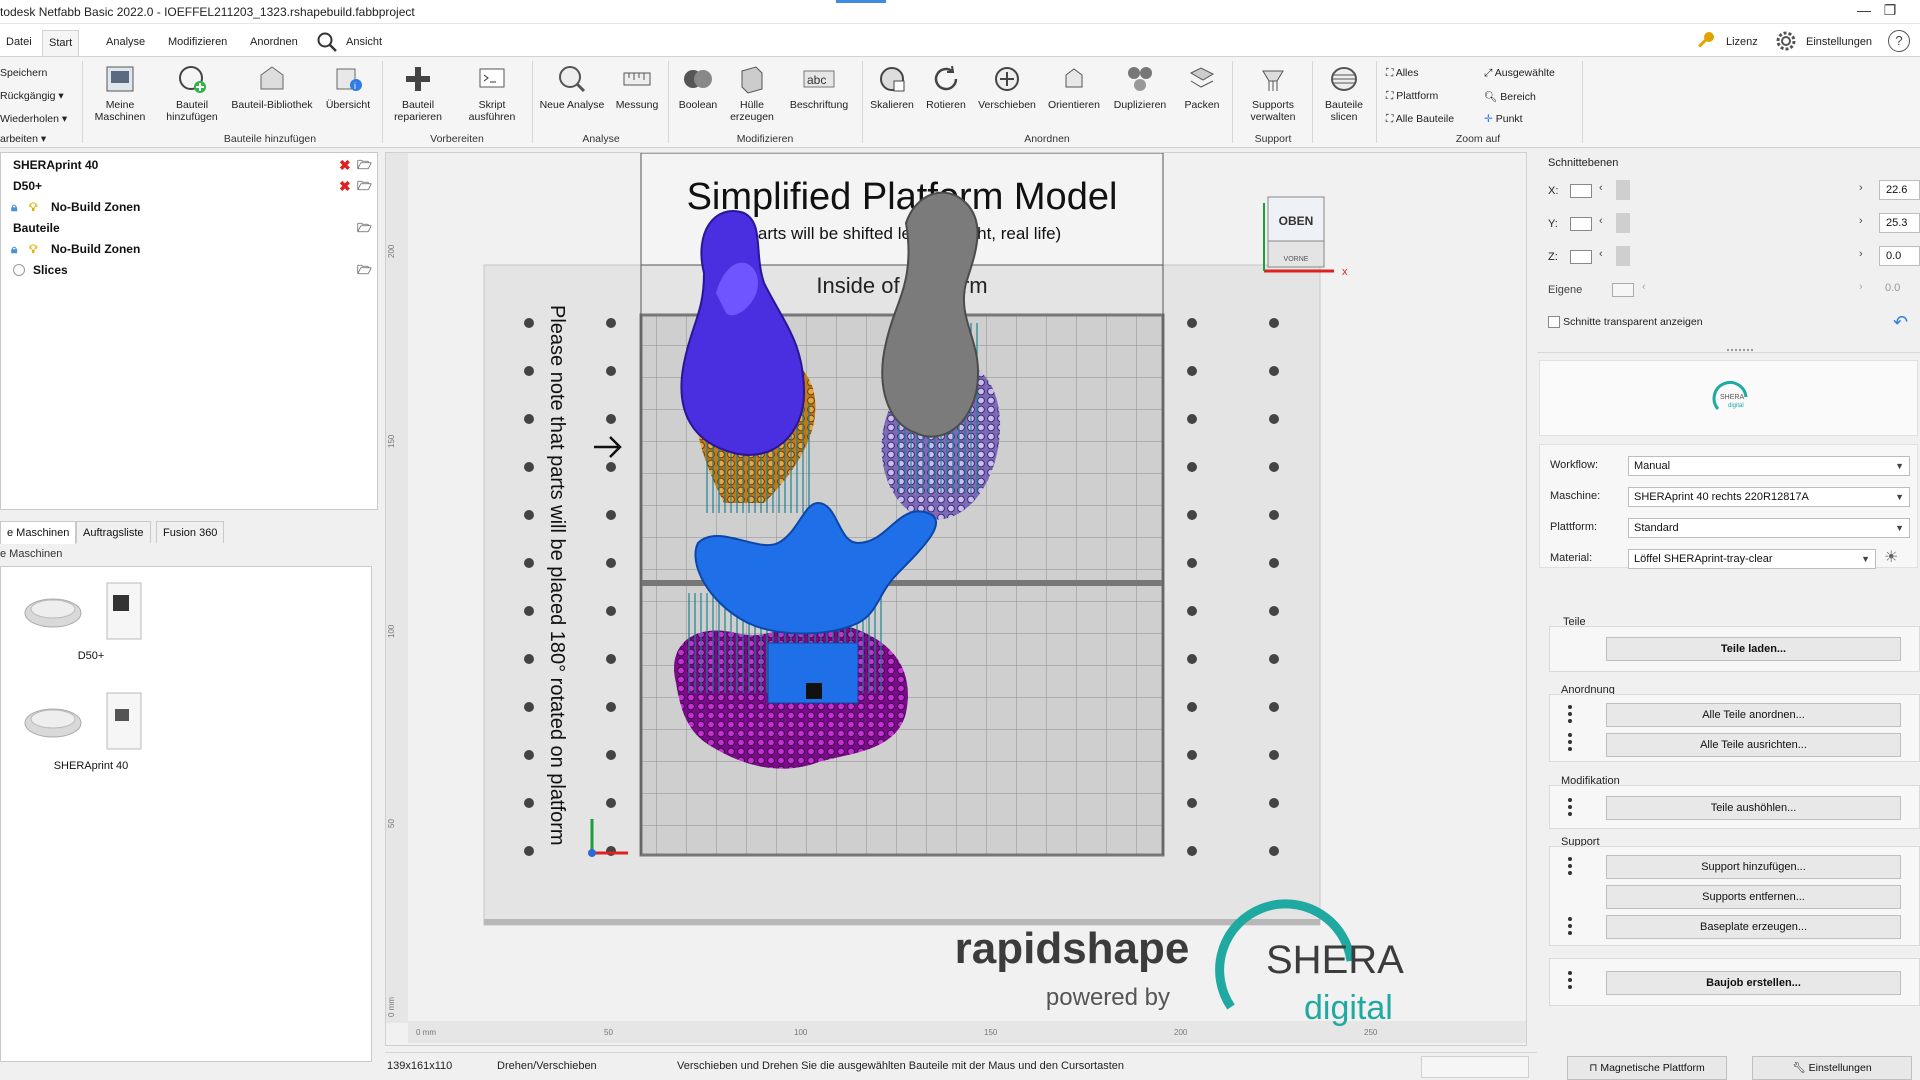  I want to click on zoom-selected-command: ⤢ Ausgewählte, so click(1519, 73).